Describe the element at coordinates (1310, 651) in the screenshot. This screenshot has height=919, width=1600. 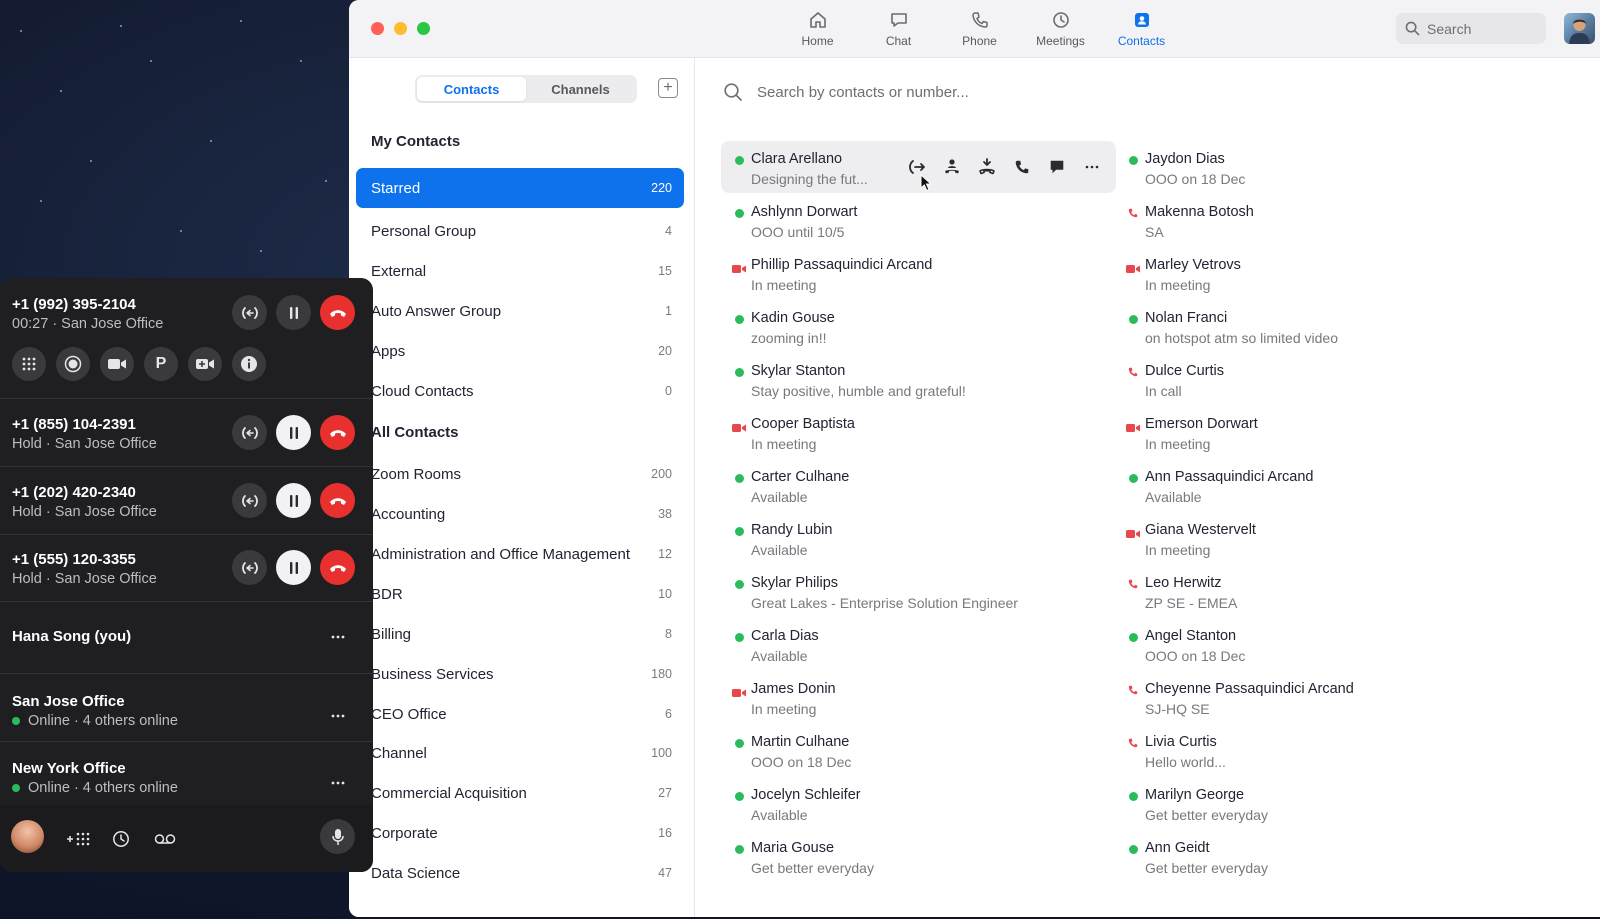
I see `contact-item: Angel Stanton OOO on 18 Dec` at that location.